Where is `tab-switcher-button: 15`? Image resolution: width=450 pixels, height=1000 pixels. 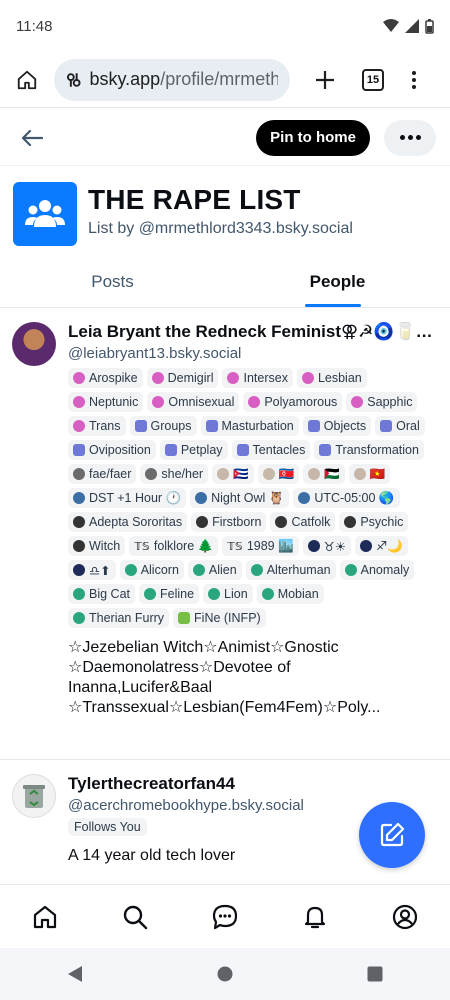 tab-switcher-button: 15 is located at coordinates (373, 79).